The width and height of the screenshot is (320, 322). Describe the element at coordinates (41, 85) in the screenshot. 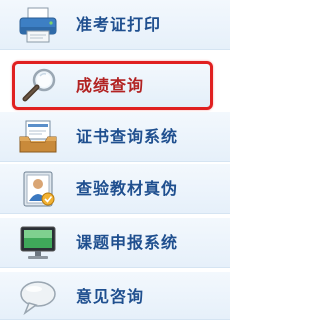

I see `magnifier-icon` at that location.